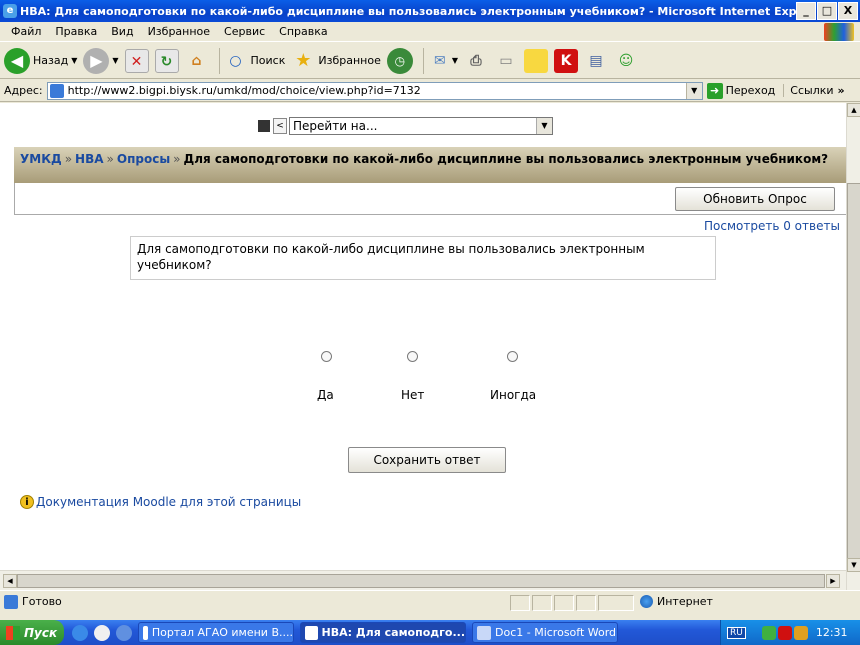 The height and width of the screenshot is (645, 860). What do you see at coordinates (772, 226) in the screenshot?
I see `view-answers-link: Посмотреть 0 ответы` at bounding box center [772, 226].